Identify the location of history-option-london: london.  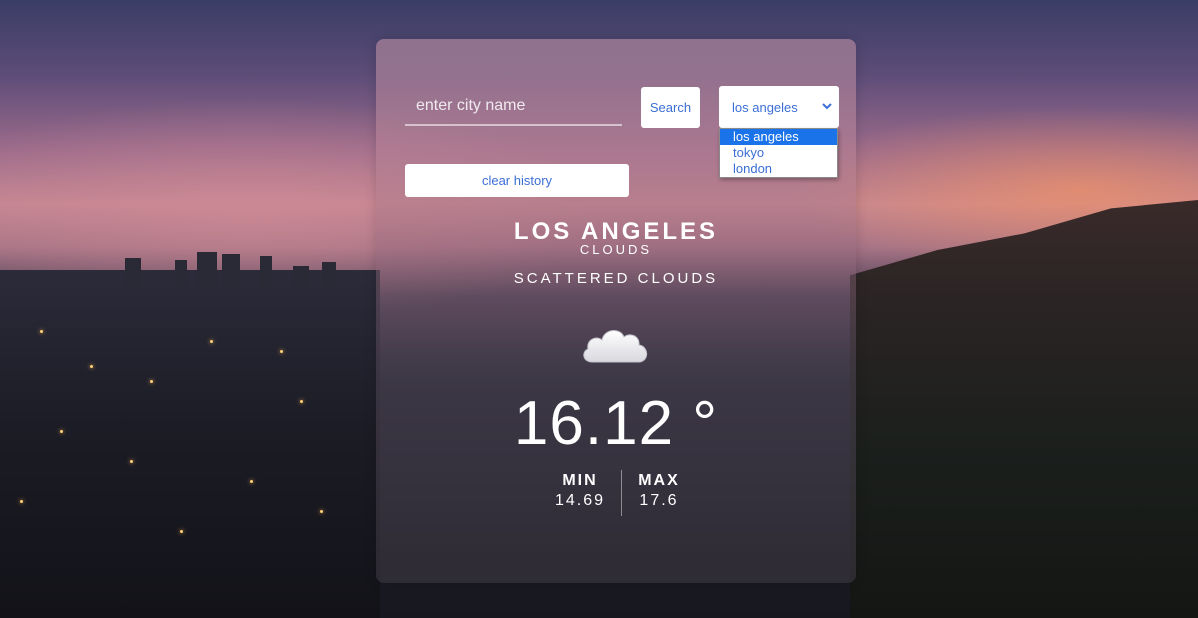
(778, 169).